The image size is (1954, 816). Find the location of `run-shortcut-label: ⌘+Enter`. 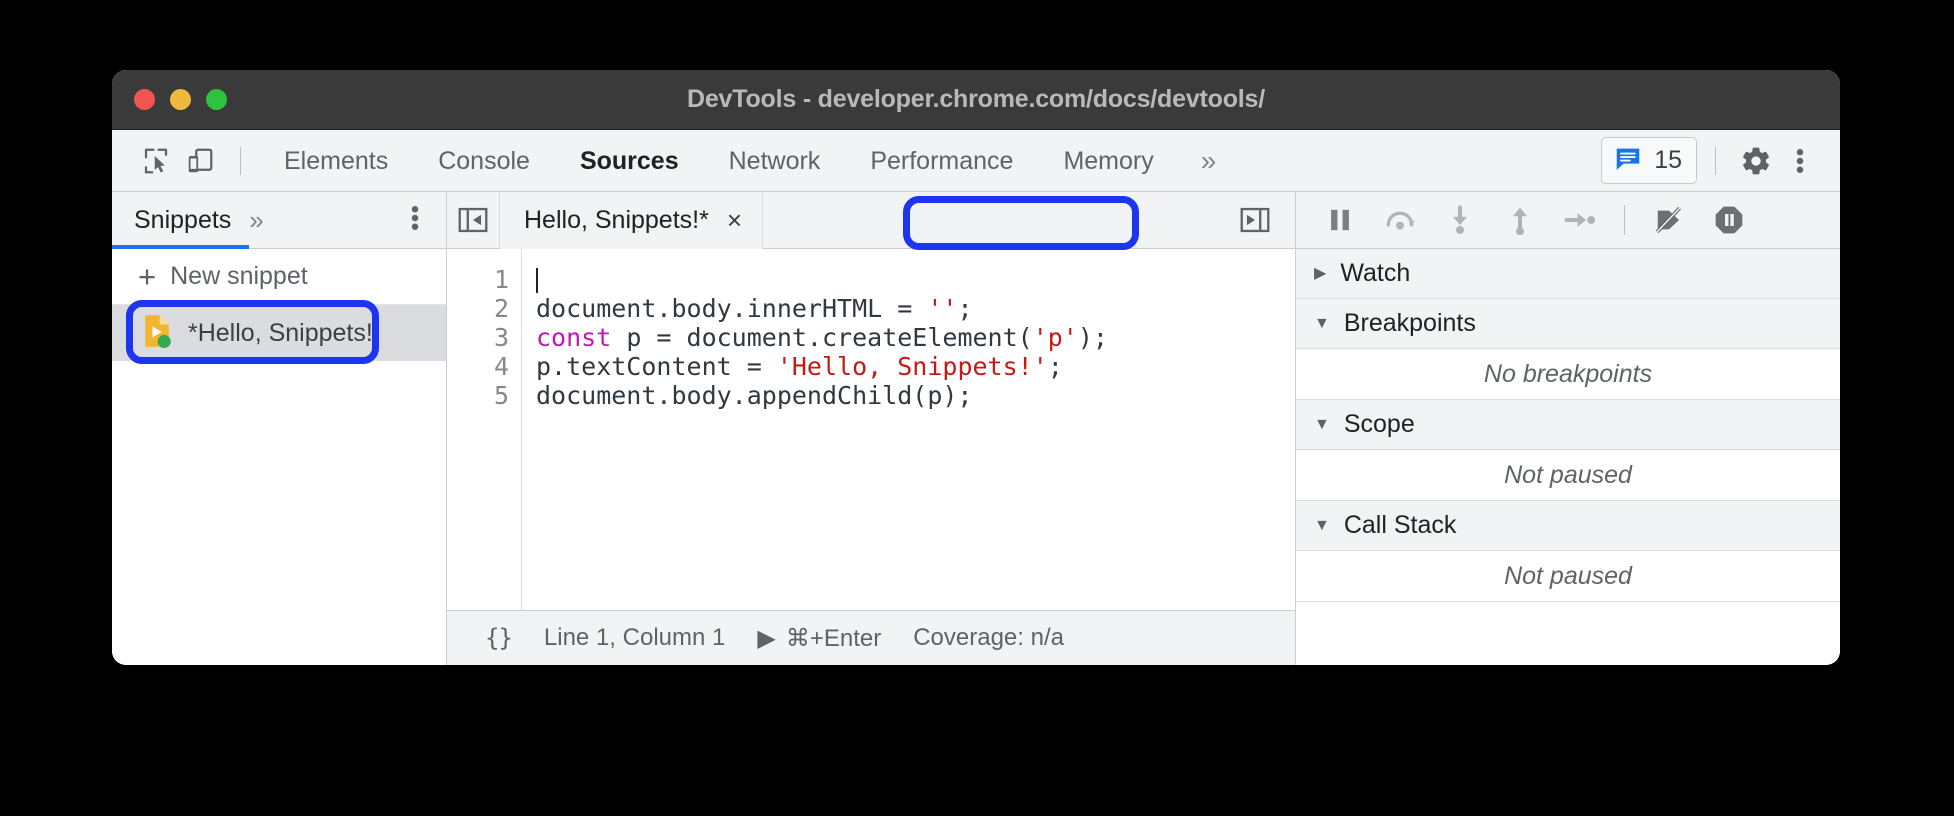

run-shortcut-label: ⌘+Enter is located at coordinates (833, 638).